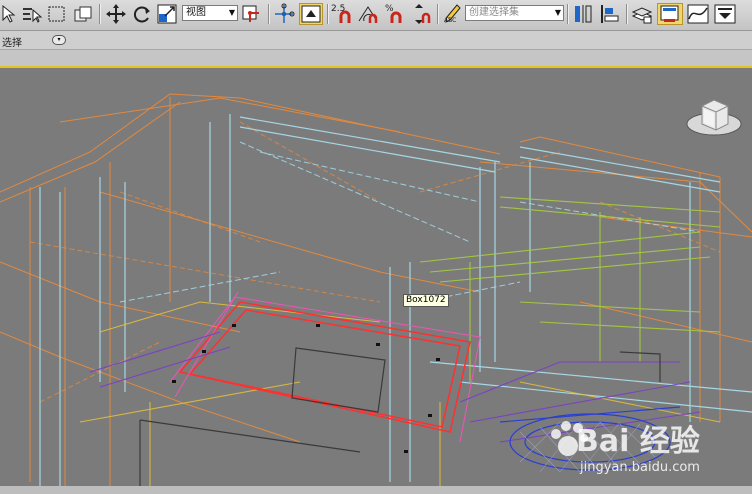 This screenshot has height=494, width=752. I want to click on rotate-icon, so click(142, 14).